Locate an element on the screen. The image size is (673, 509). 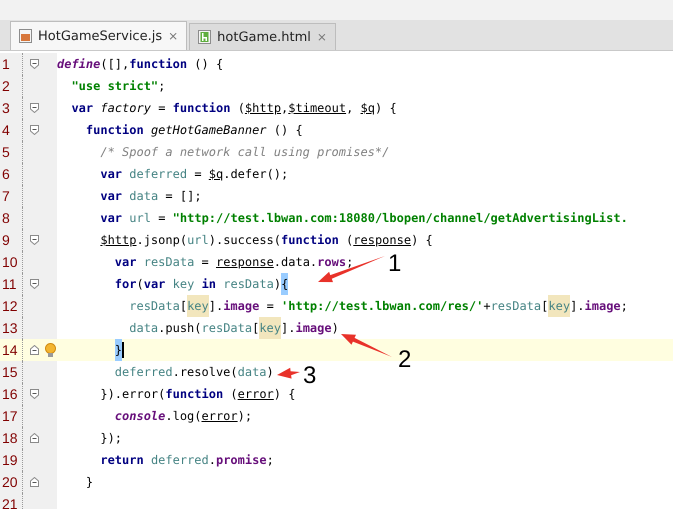
code-token: factory is located at coordinates (125, 108).